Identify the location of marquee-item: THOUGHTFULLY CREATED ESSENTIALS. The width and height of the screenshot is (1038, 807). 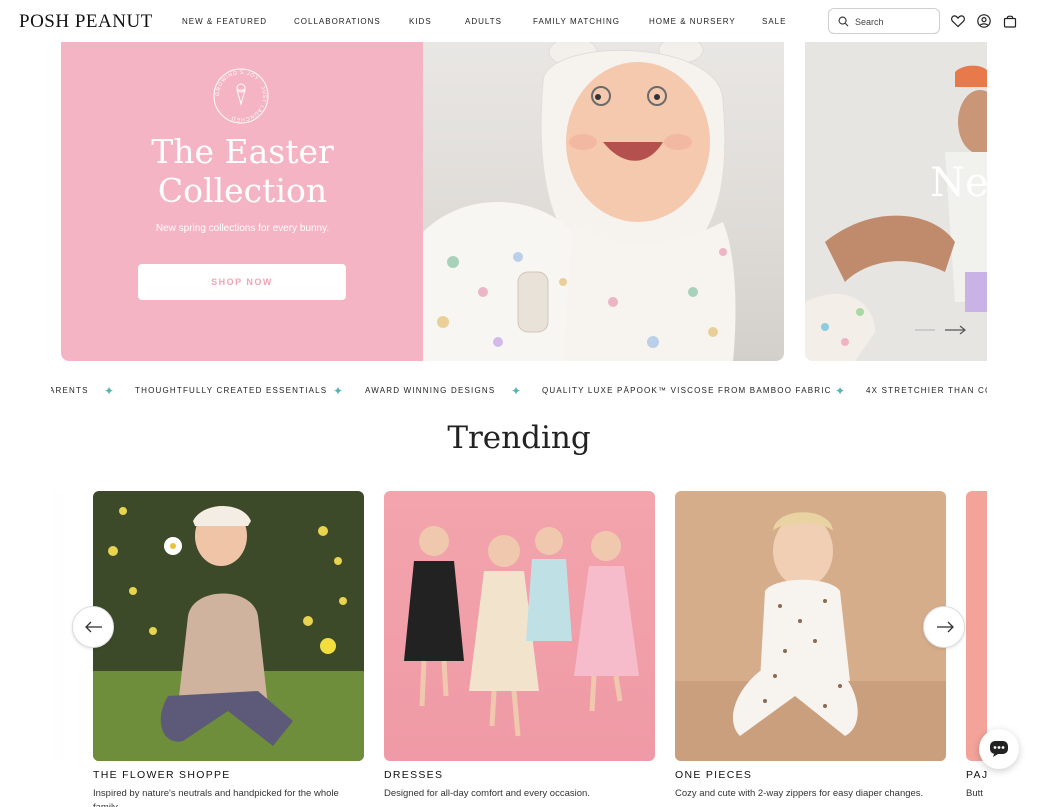
(231, 390).